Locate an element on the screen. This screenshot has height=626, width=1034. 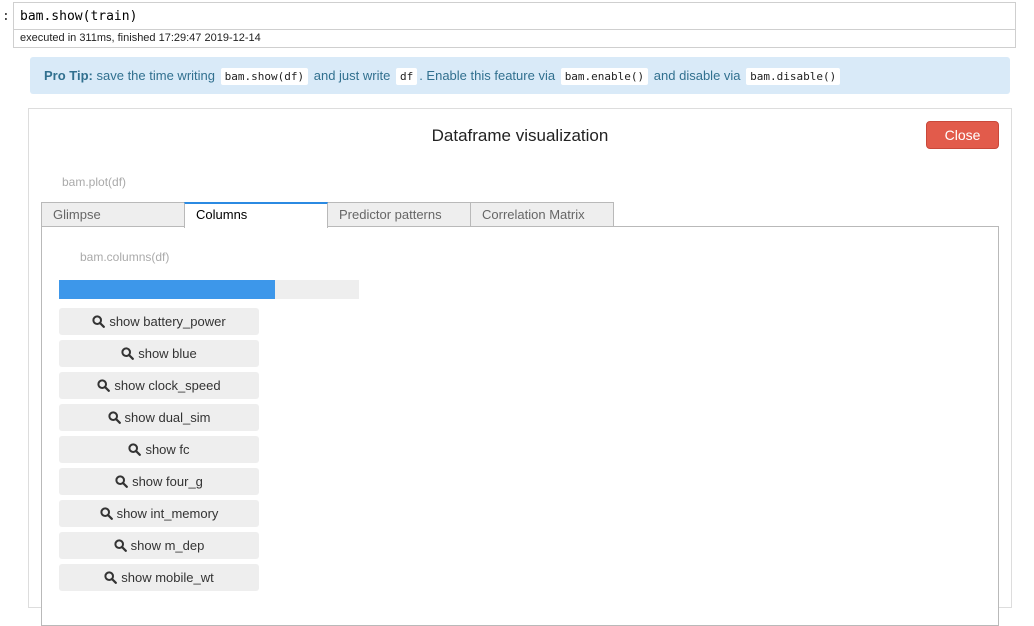
tab-columns: Columns is located at coordinates (256, 215).